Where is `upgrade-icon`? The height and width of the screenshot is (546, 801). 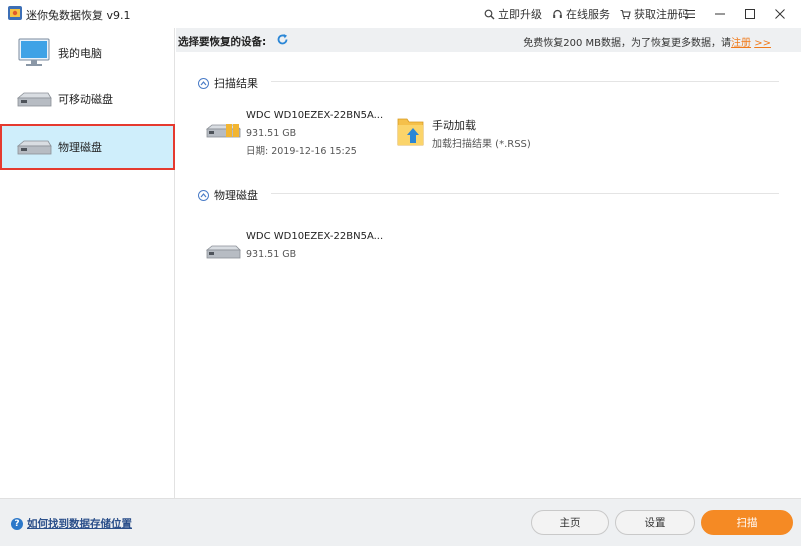 upgrade-icon is located at coordinates (489, 14).